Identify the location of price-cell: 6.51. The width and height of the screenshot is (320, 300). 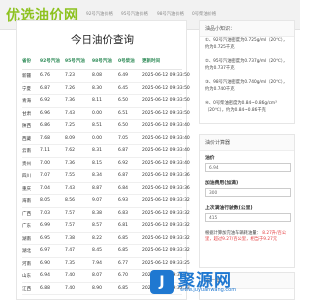
(123, 113).